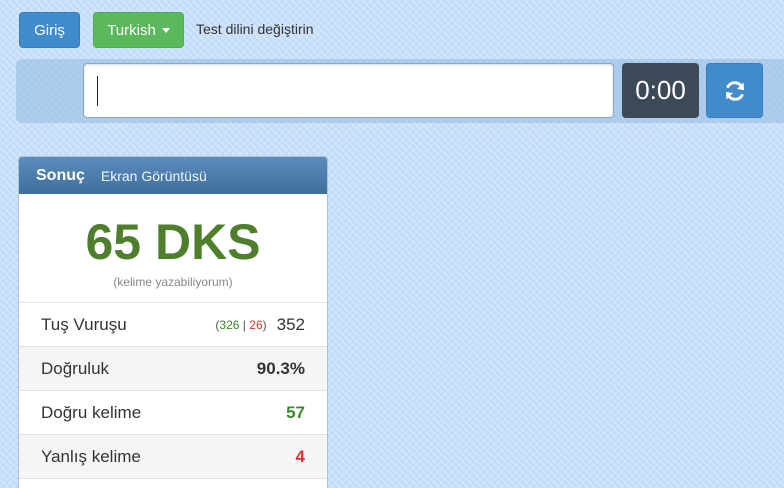  What do you see at coordinates (97, 91) in the screenshot?
I see `text-cursor` at bounding box center [97, 91].